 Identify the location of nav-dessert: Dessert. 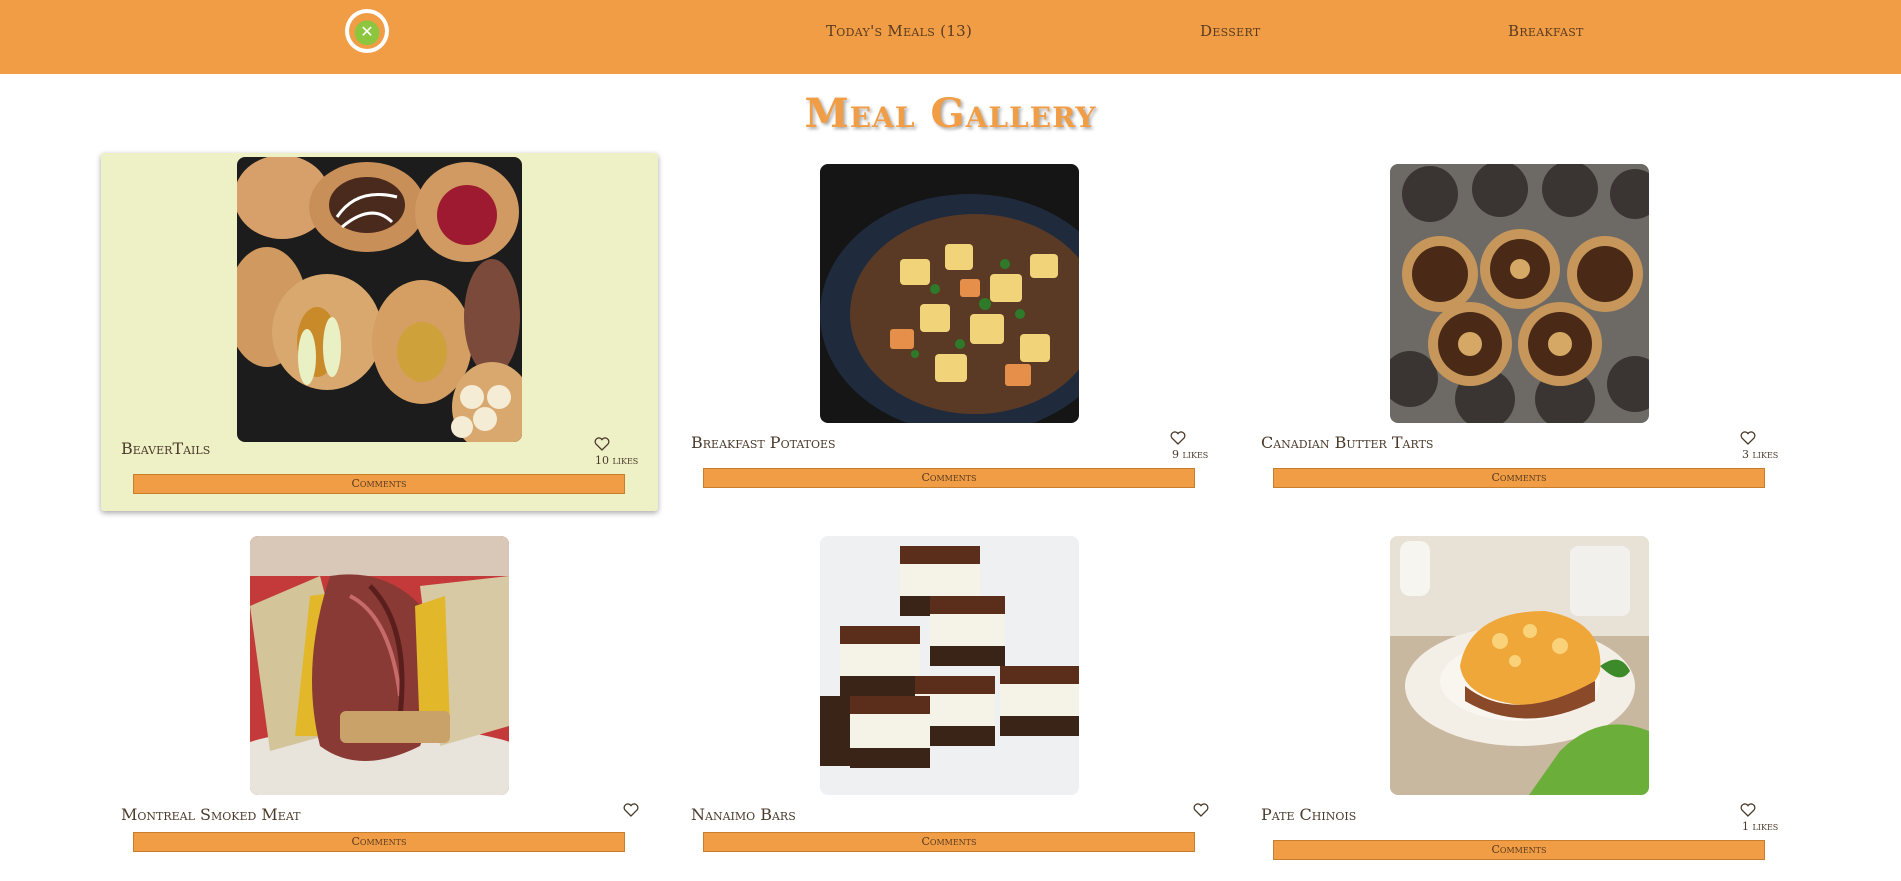
(1230, 31).